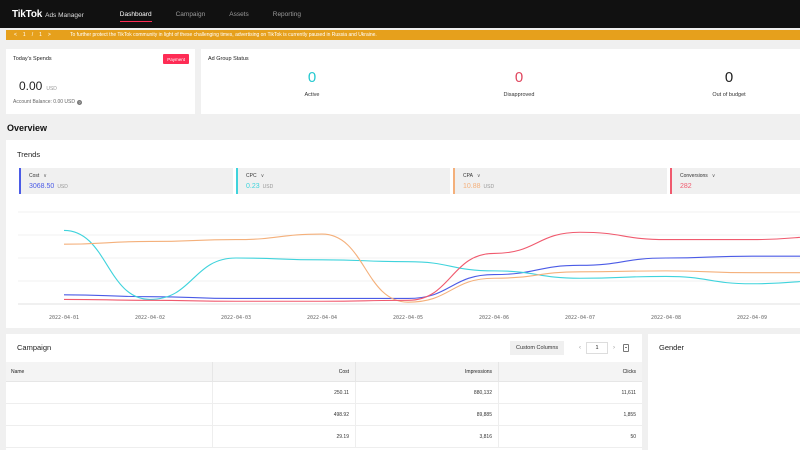  I want to click on export-icon, so click(626, 348).